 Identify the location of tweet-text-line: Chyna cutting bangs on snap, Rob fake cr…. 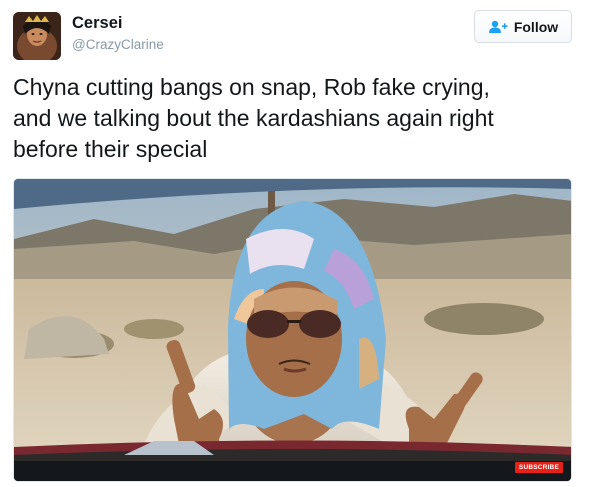
(251, 87).